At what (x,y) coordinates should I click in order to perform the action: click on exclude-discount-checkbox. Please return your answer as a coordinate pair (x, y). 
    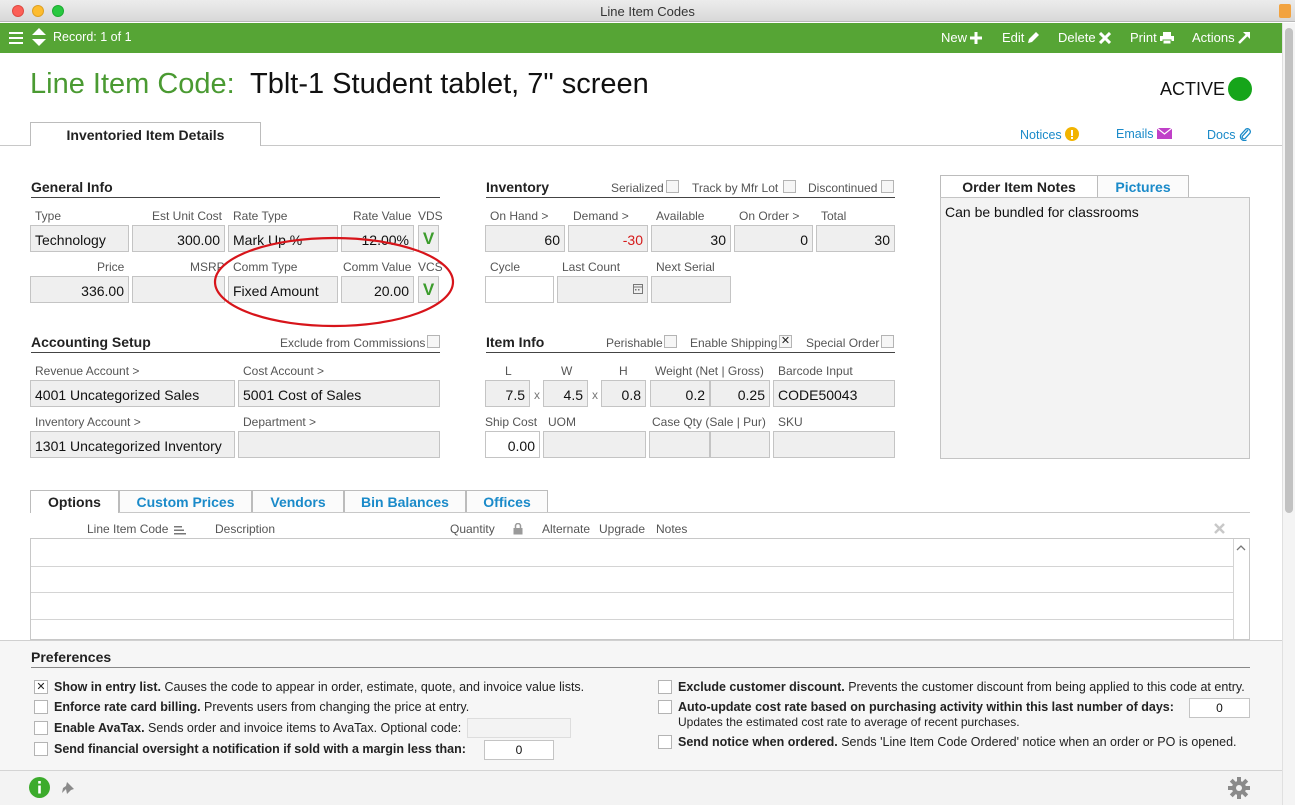
    Looking at the image, I should click on (665, 687).